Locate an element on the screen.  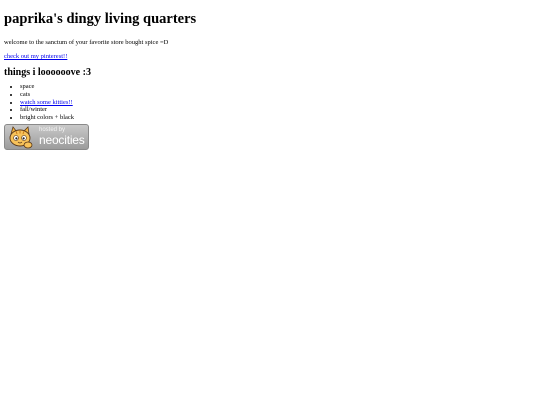
list-item: fall/winter is located at coordinates (278, 110).